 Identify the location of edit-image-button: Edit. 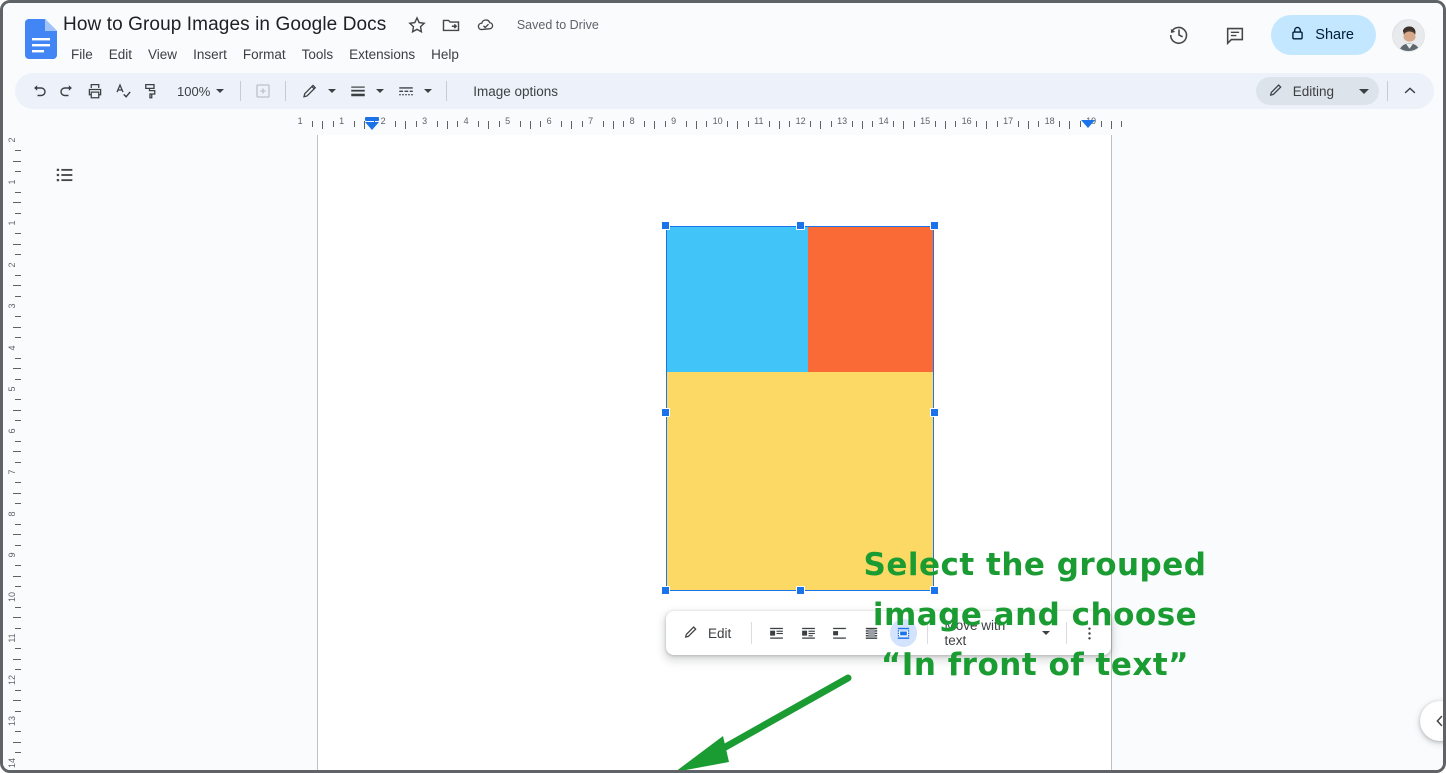
(708, 633).